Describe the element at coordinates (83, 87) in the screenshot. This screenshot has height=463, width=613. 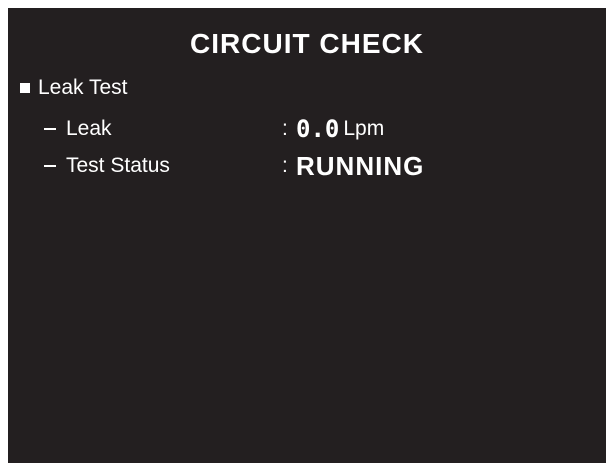
I see `section-label: Leak Test` at that location.